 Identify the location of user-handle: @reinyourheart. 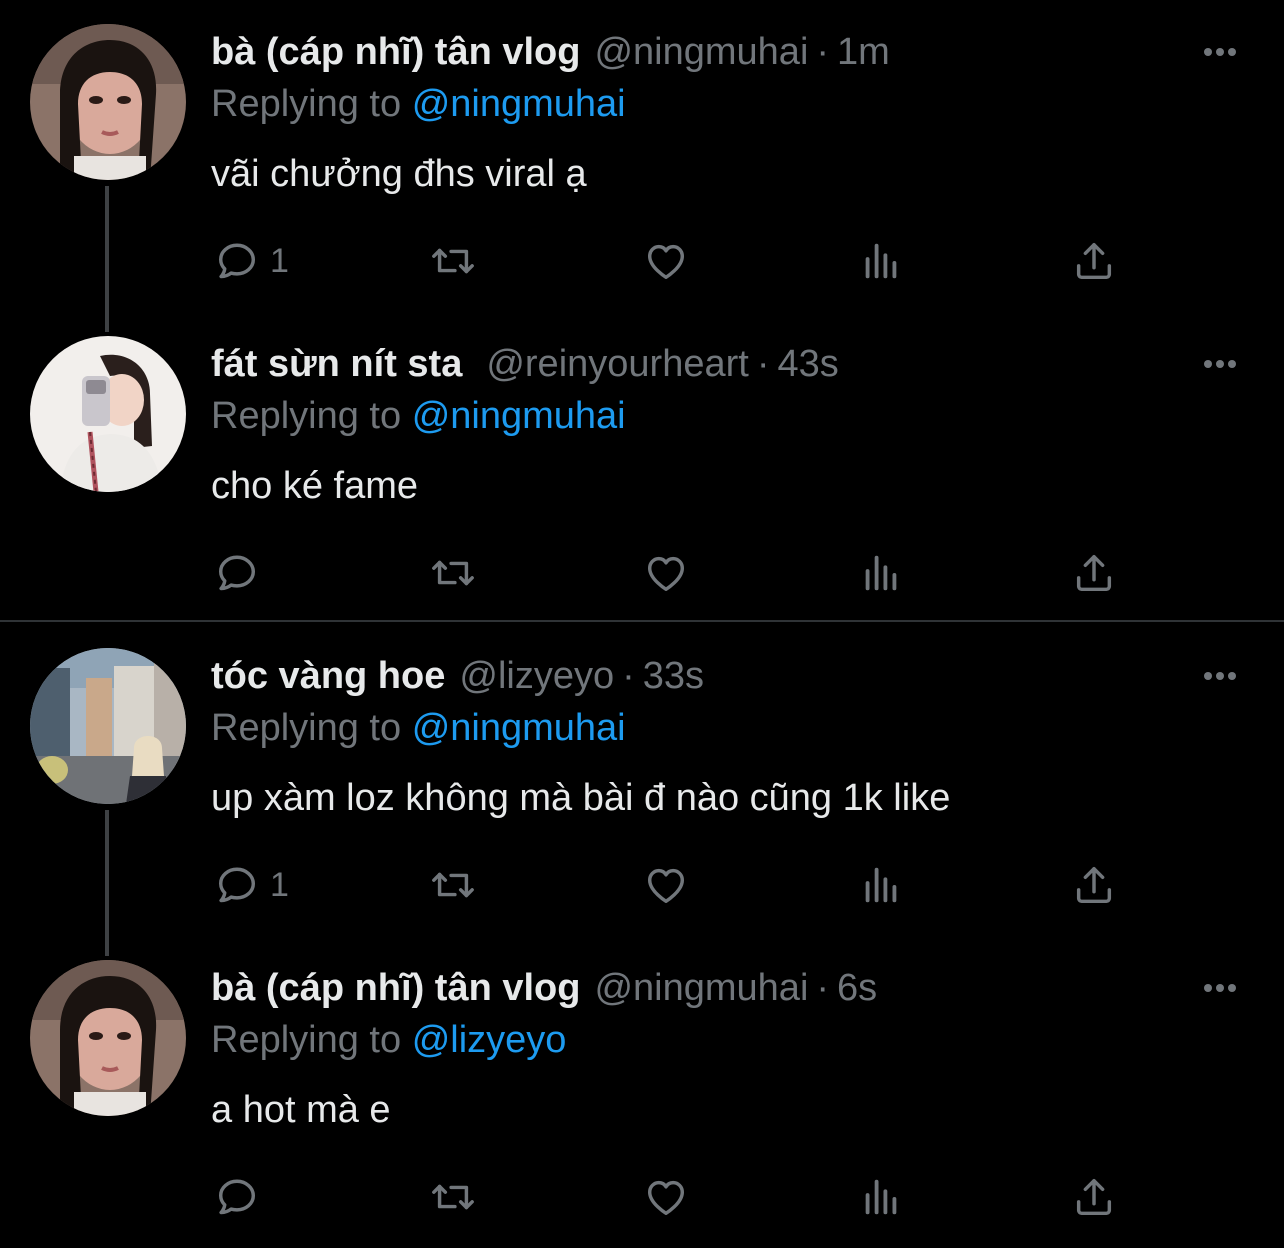
(617, 364).